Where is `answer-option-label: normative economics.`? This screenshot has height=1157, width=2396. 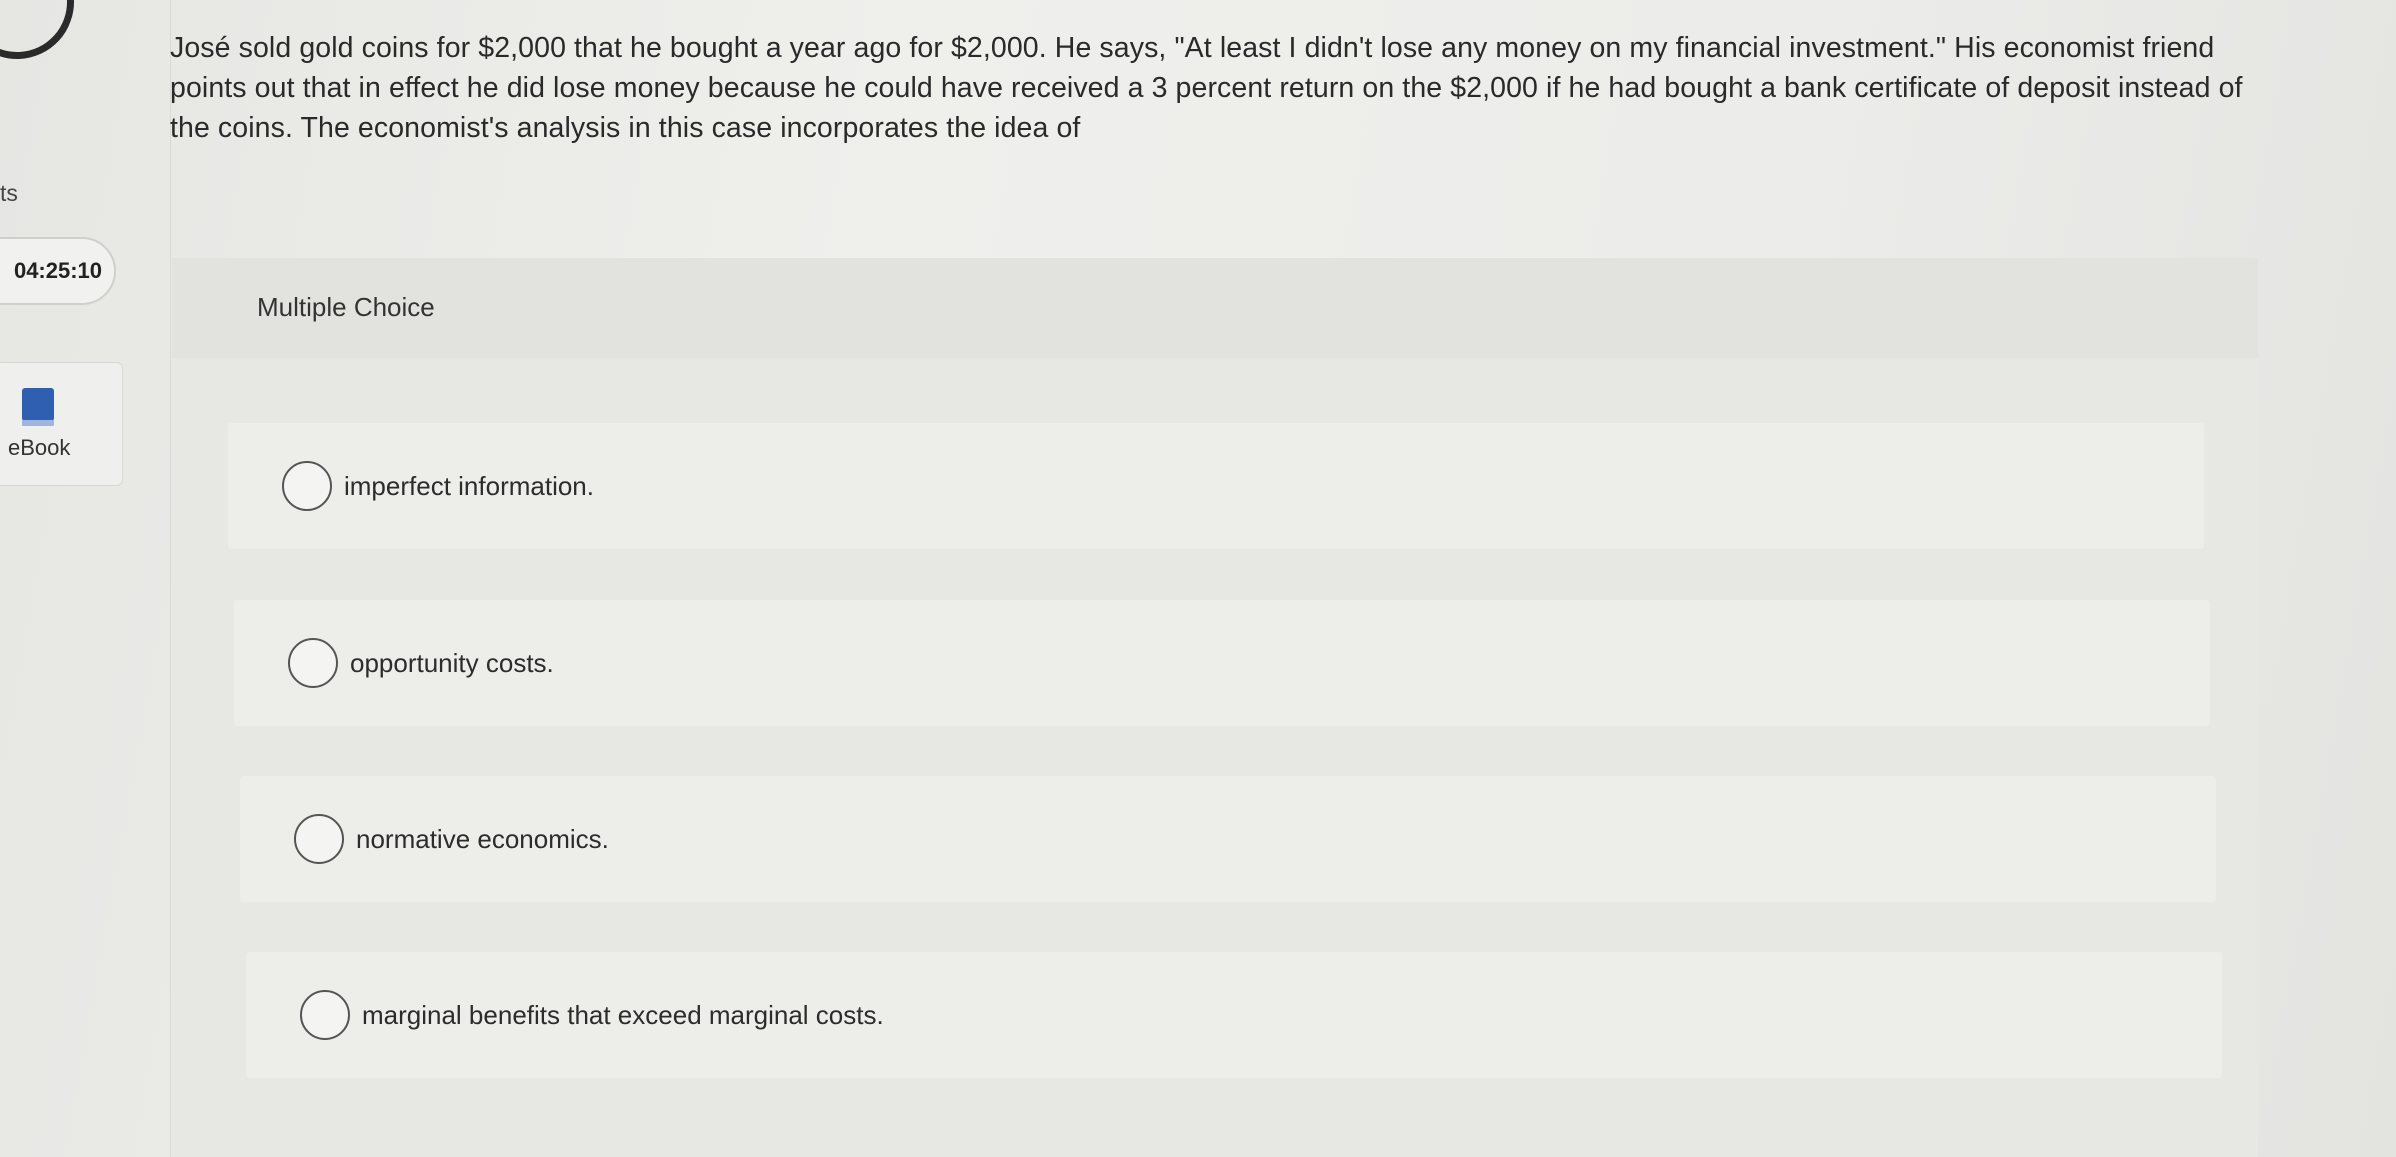 answer-option-label: normative economics. is located at coordinates (482, 839).